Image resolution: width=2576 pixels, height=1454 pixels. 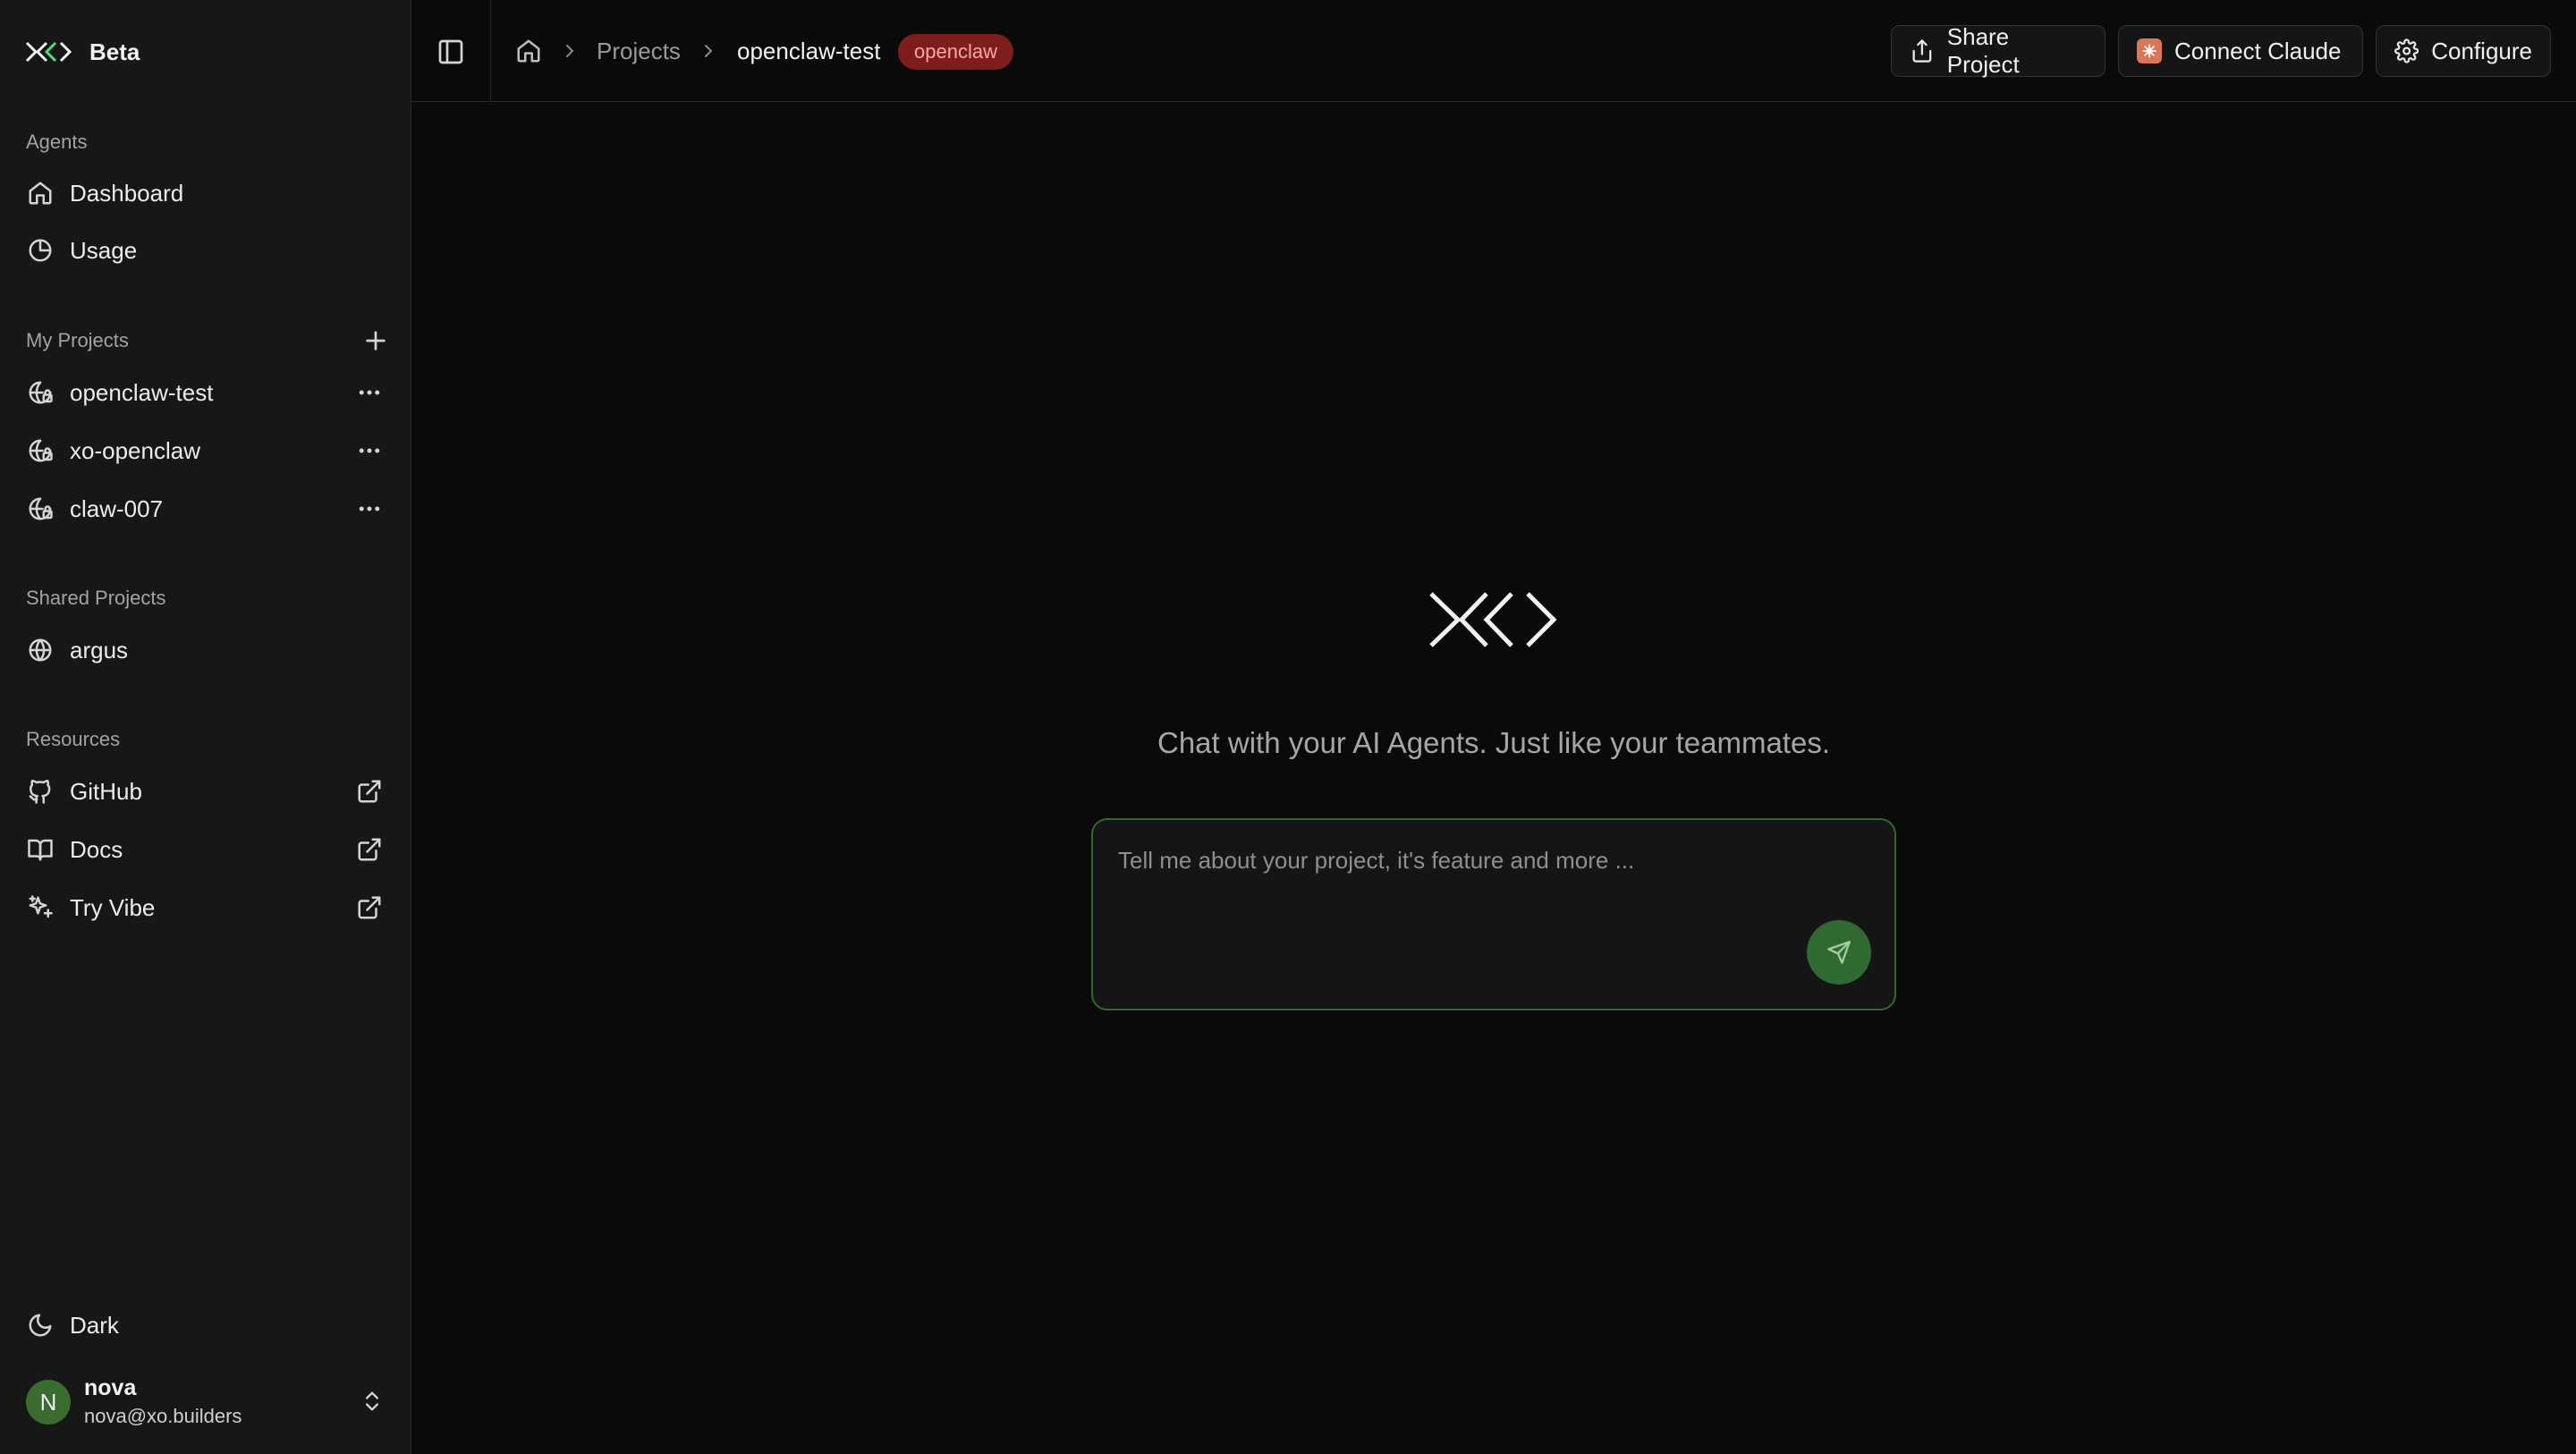 What do you see at coordinates (40, 792) in the screenshot?
I see `github-icon` at bounding box center [40, 792].